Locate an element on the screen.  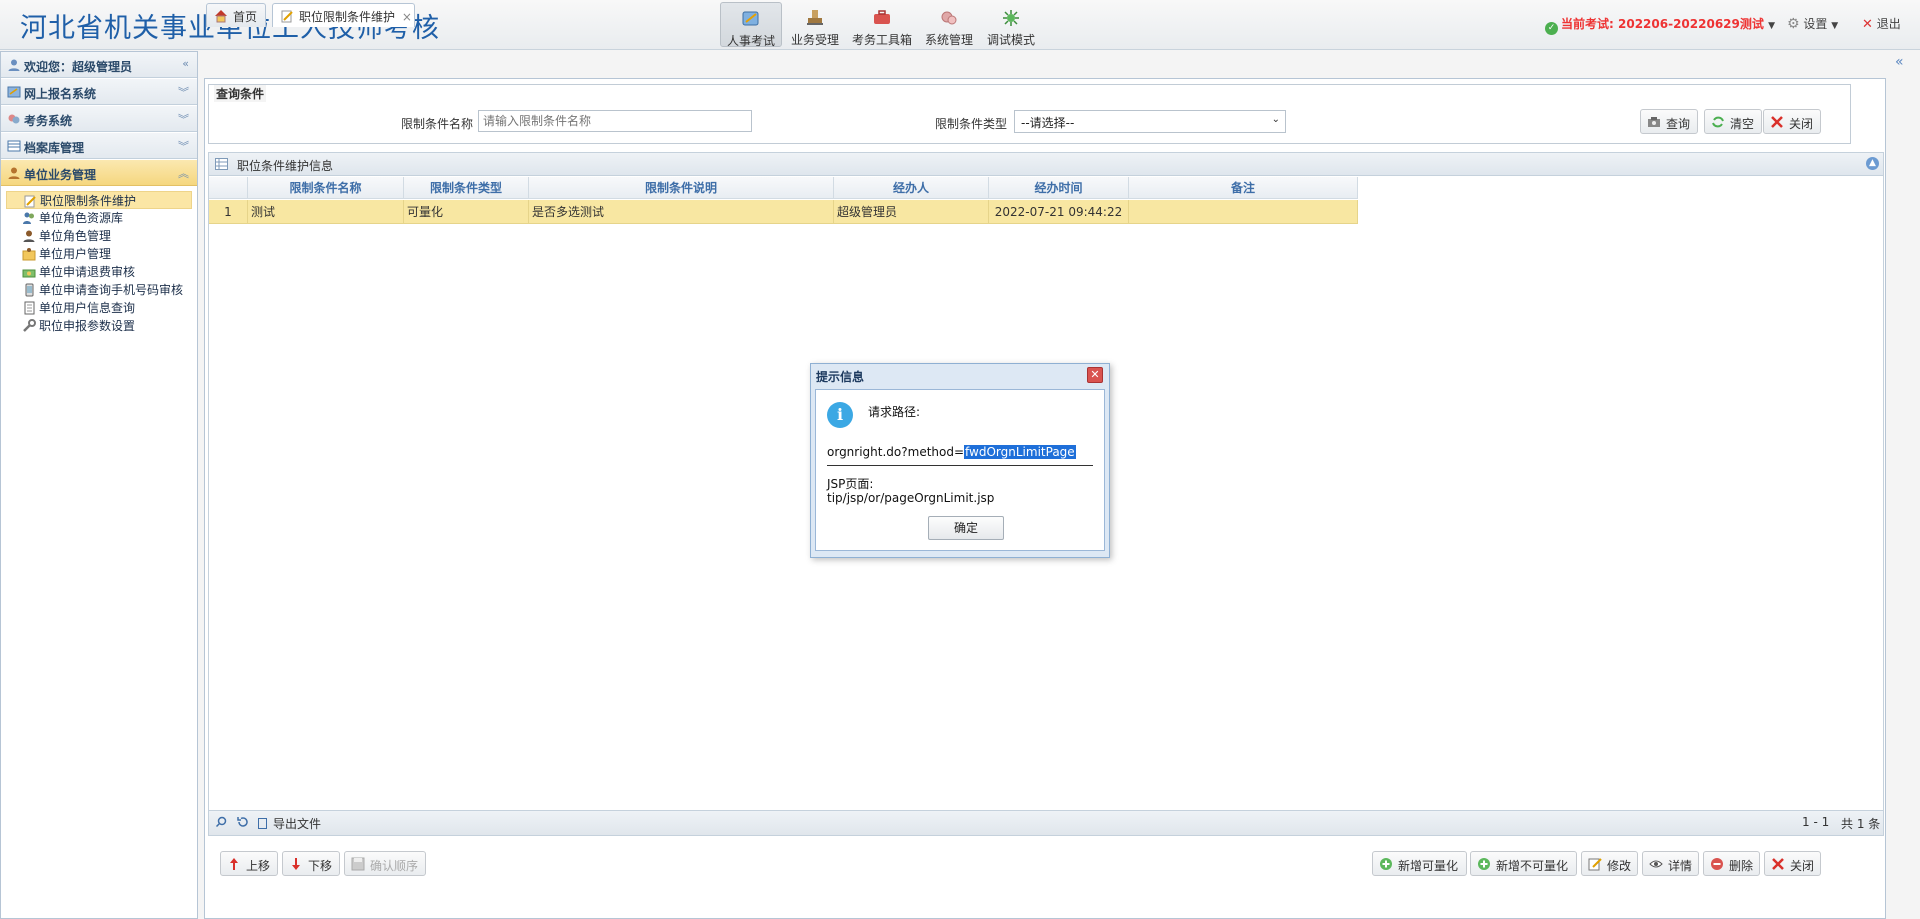
sidebar-item-role-resource: 单位角色资源库 is located at coordinates (99, 218).